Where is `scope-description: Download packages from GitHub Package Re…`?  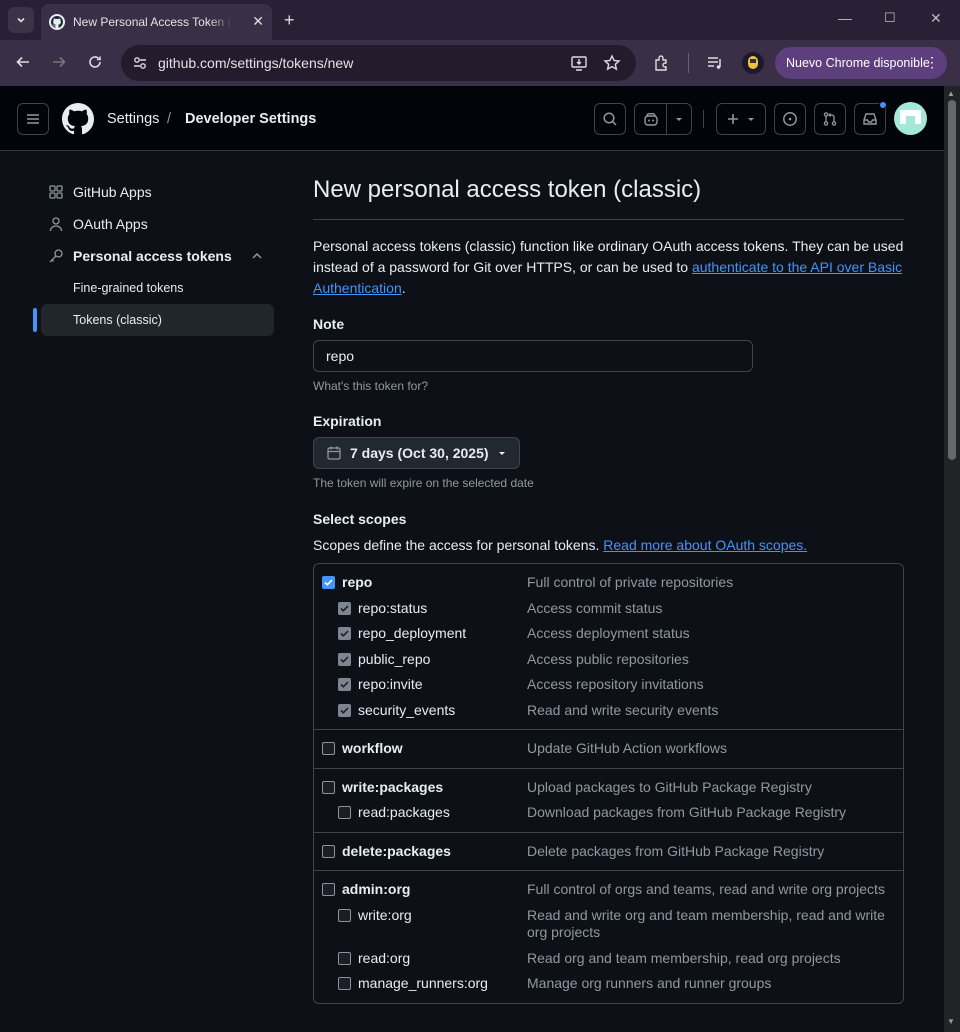 scope-description: Download packages from GitHub Package Re… is located at coordinates (687, 812).